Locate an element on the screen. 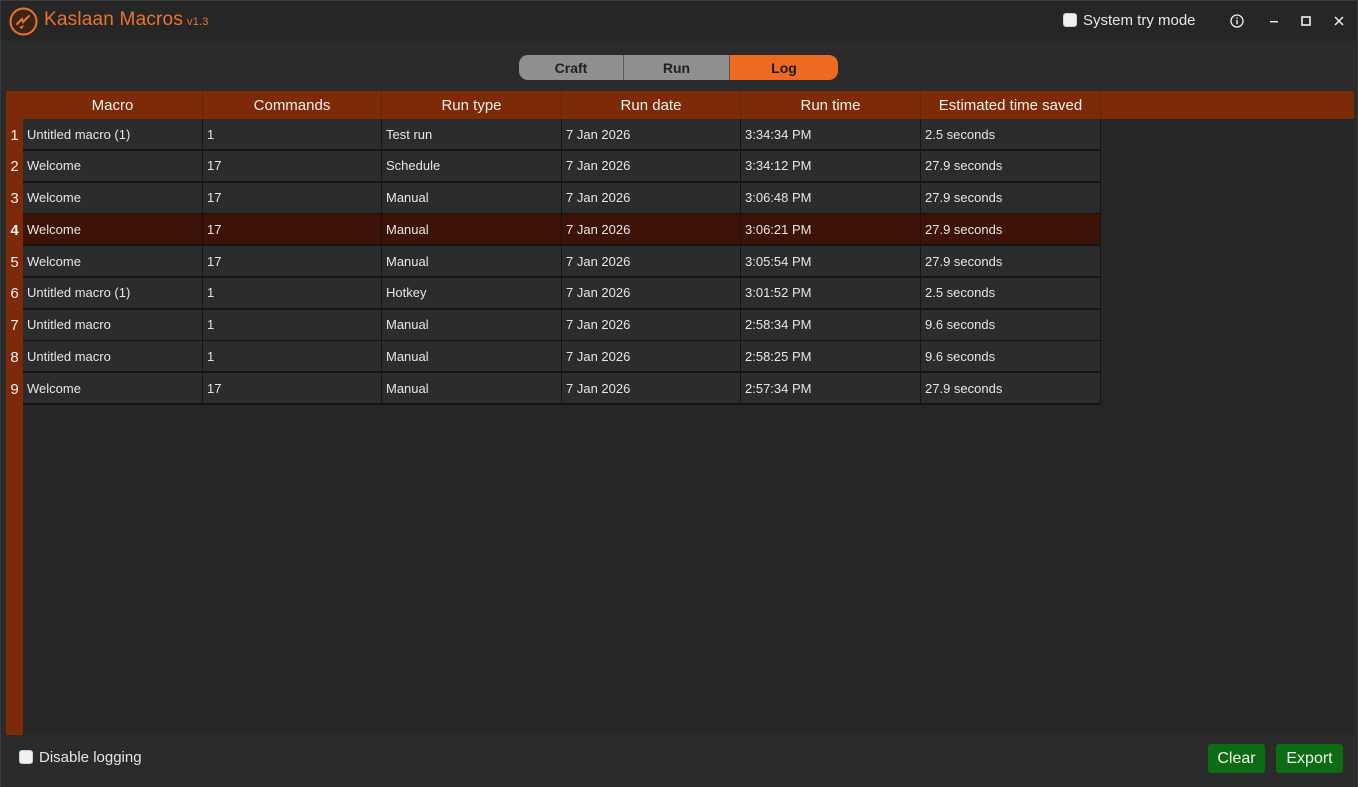 The height and width of the screenshot is (787, 1358). row-number: 7 is located at coordinates (14, 326).